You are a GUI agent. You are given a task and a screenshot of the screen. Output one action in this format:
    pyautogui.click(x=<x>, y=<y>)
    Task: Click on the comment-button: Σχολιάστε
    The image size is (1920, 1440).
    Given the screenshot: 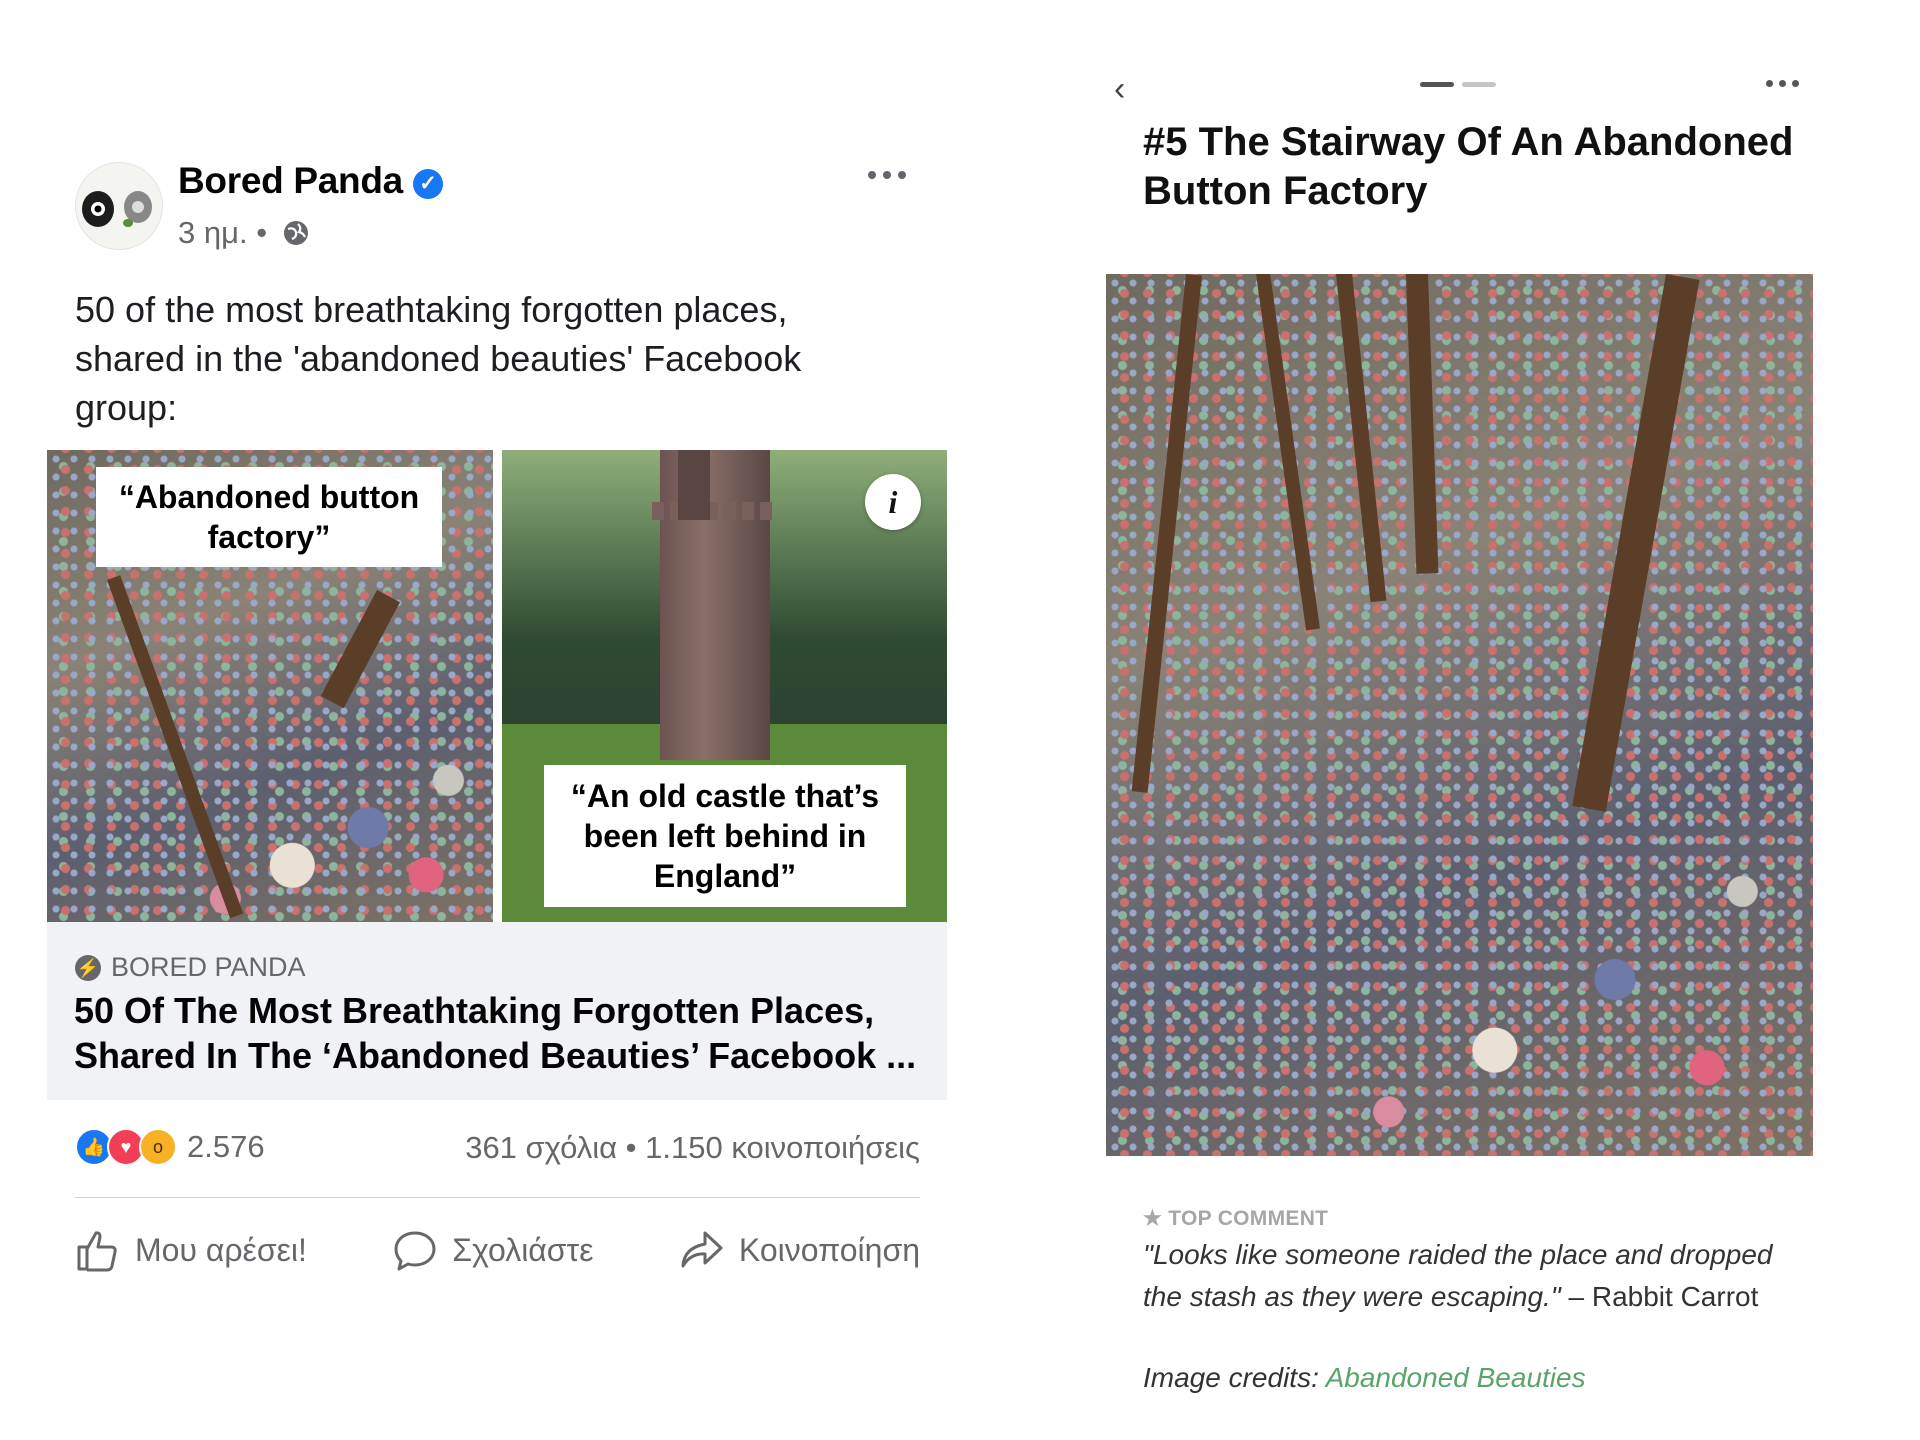 What is the action you would take?
    pyautogui.click(x=492, y=1250)
    